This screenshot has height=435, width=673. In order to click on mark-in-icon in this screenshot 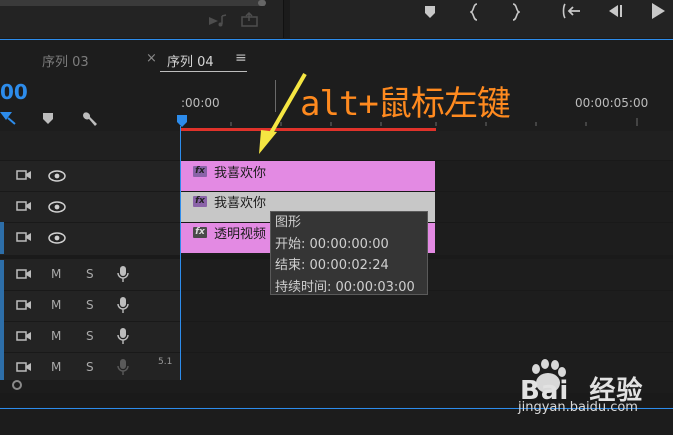, I will do `click(475, 12)`.